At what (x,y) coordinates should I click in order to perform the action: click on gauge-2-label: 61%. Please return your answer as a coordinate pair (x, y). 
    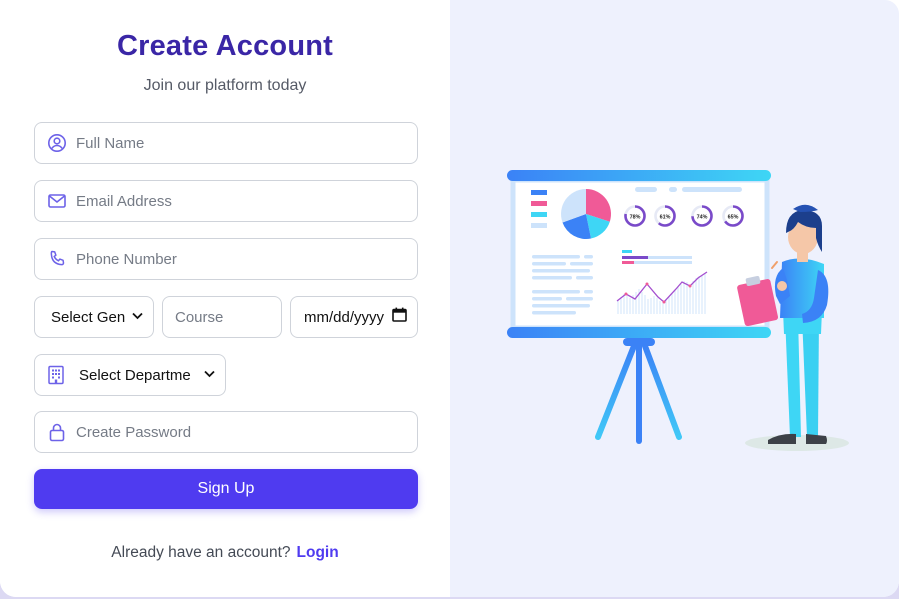
    Looking at the image, I should click on (665, 218).